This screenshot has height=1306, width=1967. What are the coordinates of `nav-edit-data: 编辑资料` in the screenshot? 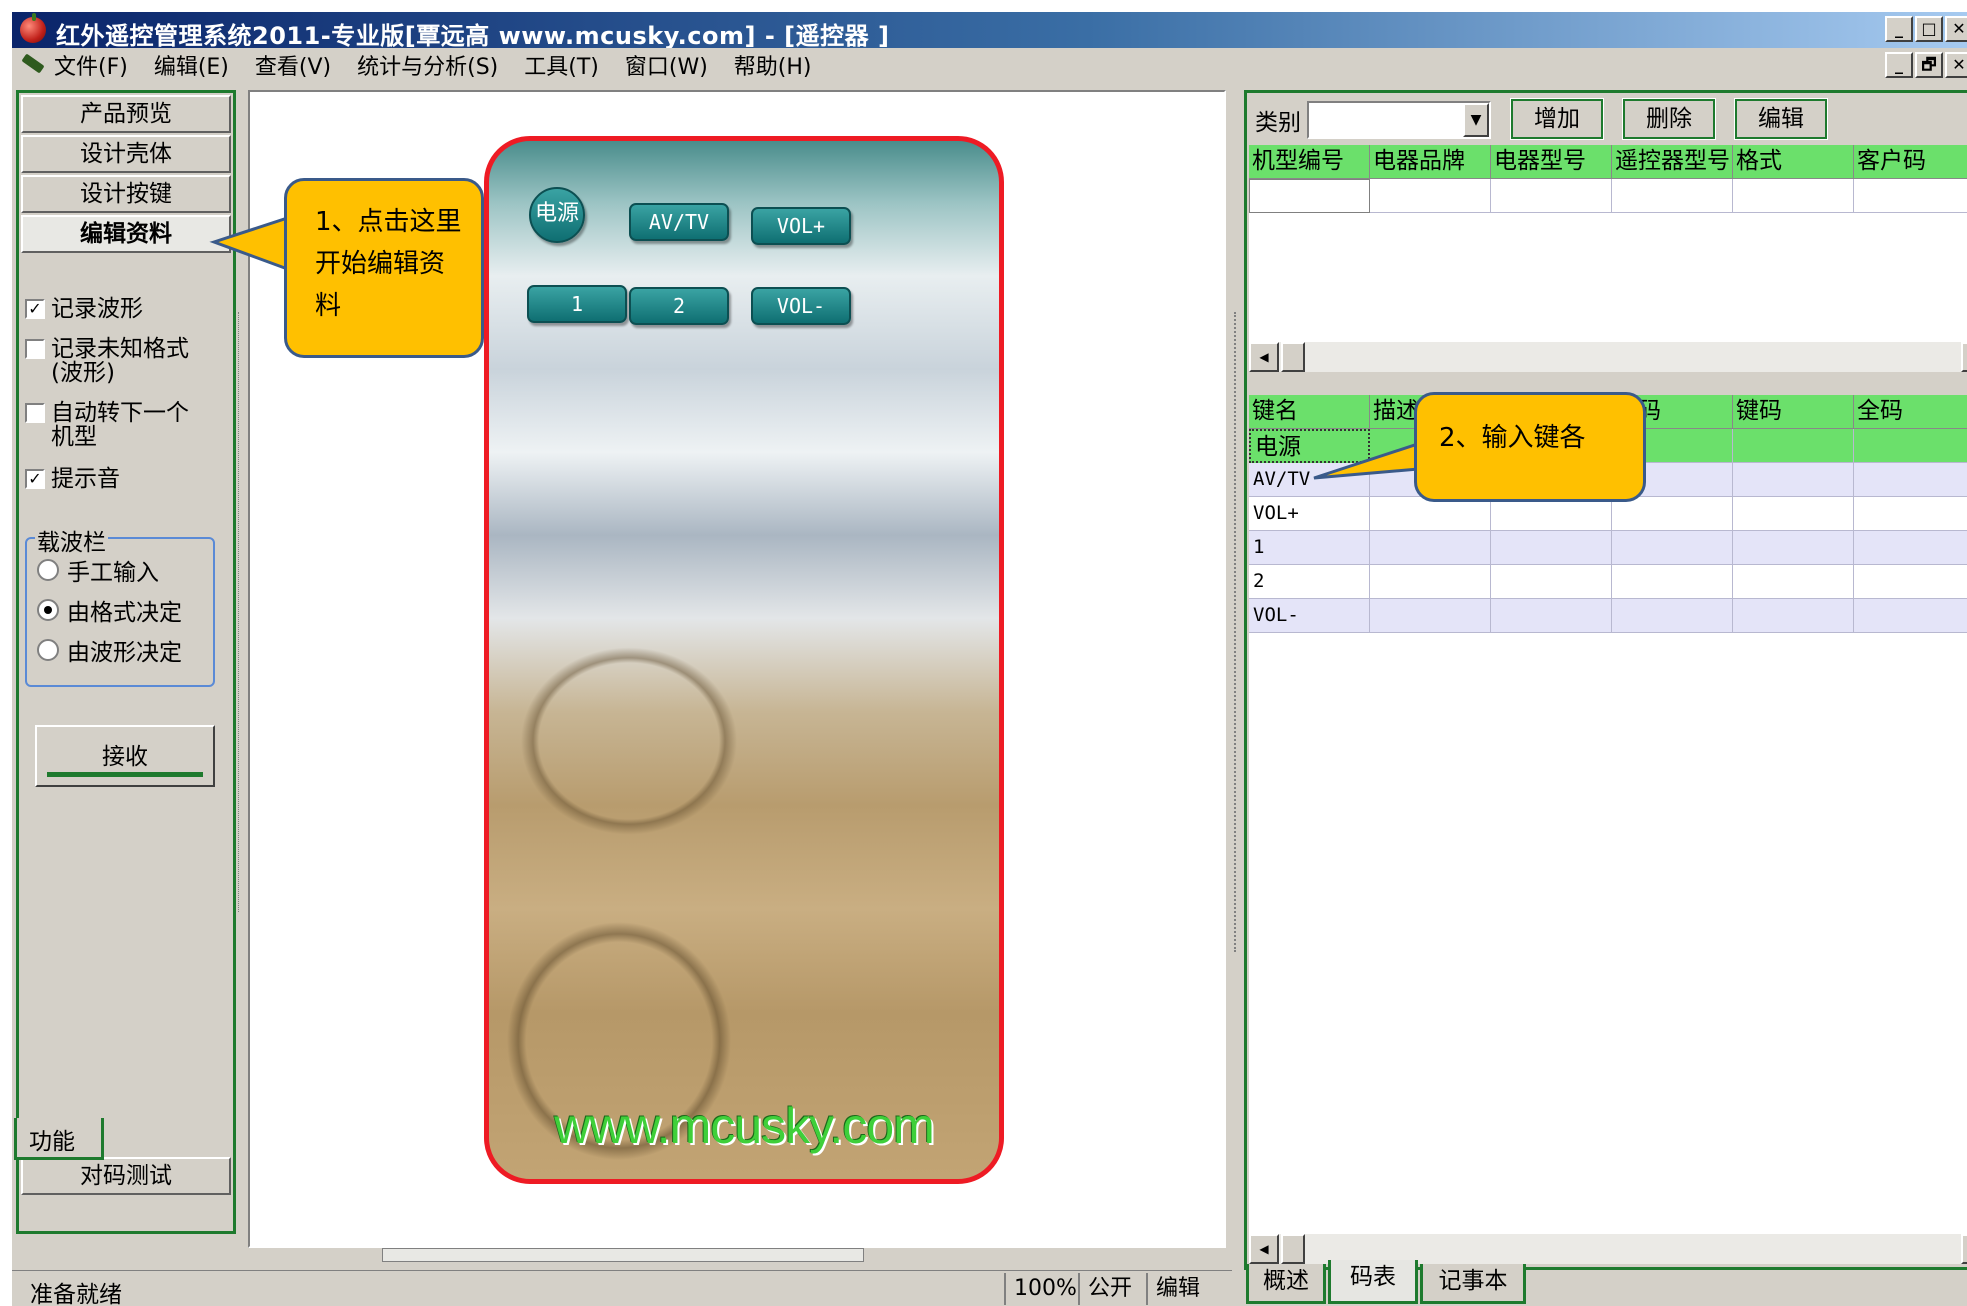 It's located at (126, 234).